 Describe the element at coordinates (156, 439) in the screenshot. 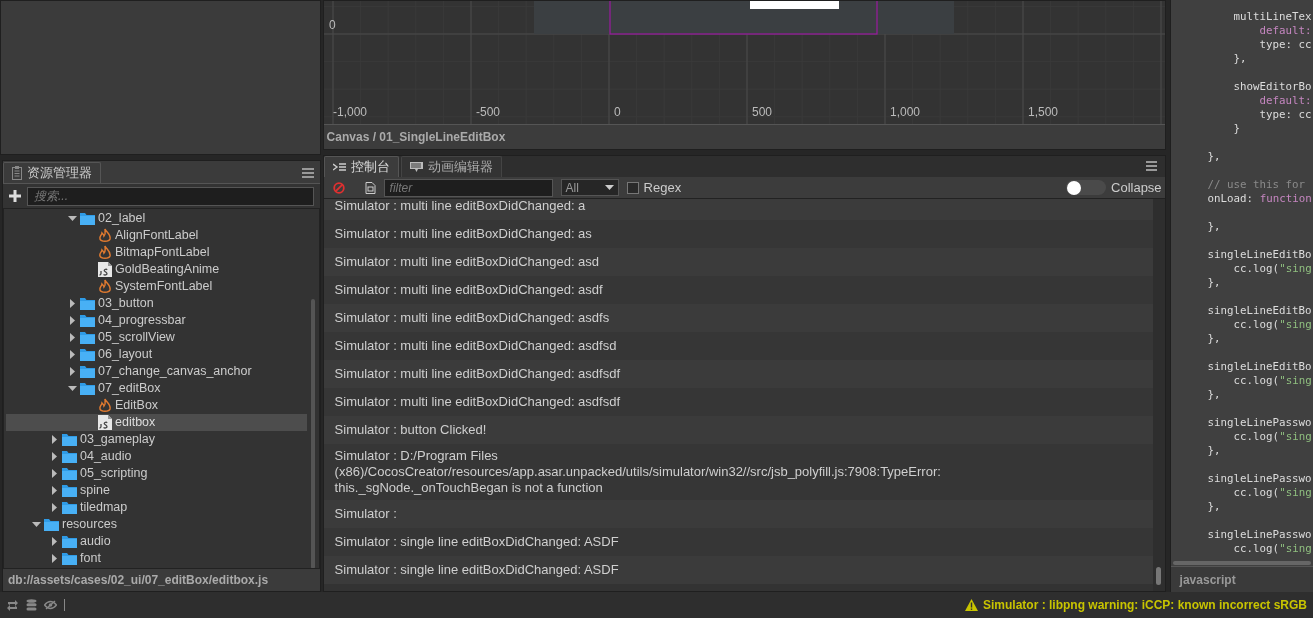

I see `tree-item: 03_gameplay` at that location.